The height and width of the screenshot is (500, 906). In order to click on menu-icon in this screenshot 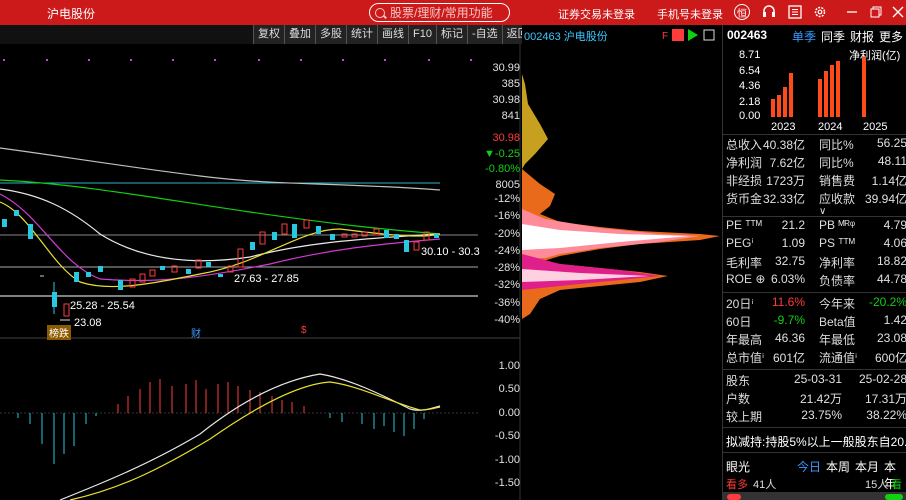, I will do `click(795, 12)`.